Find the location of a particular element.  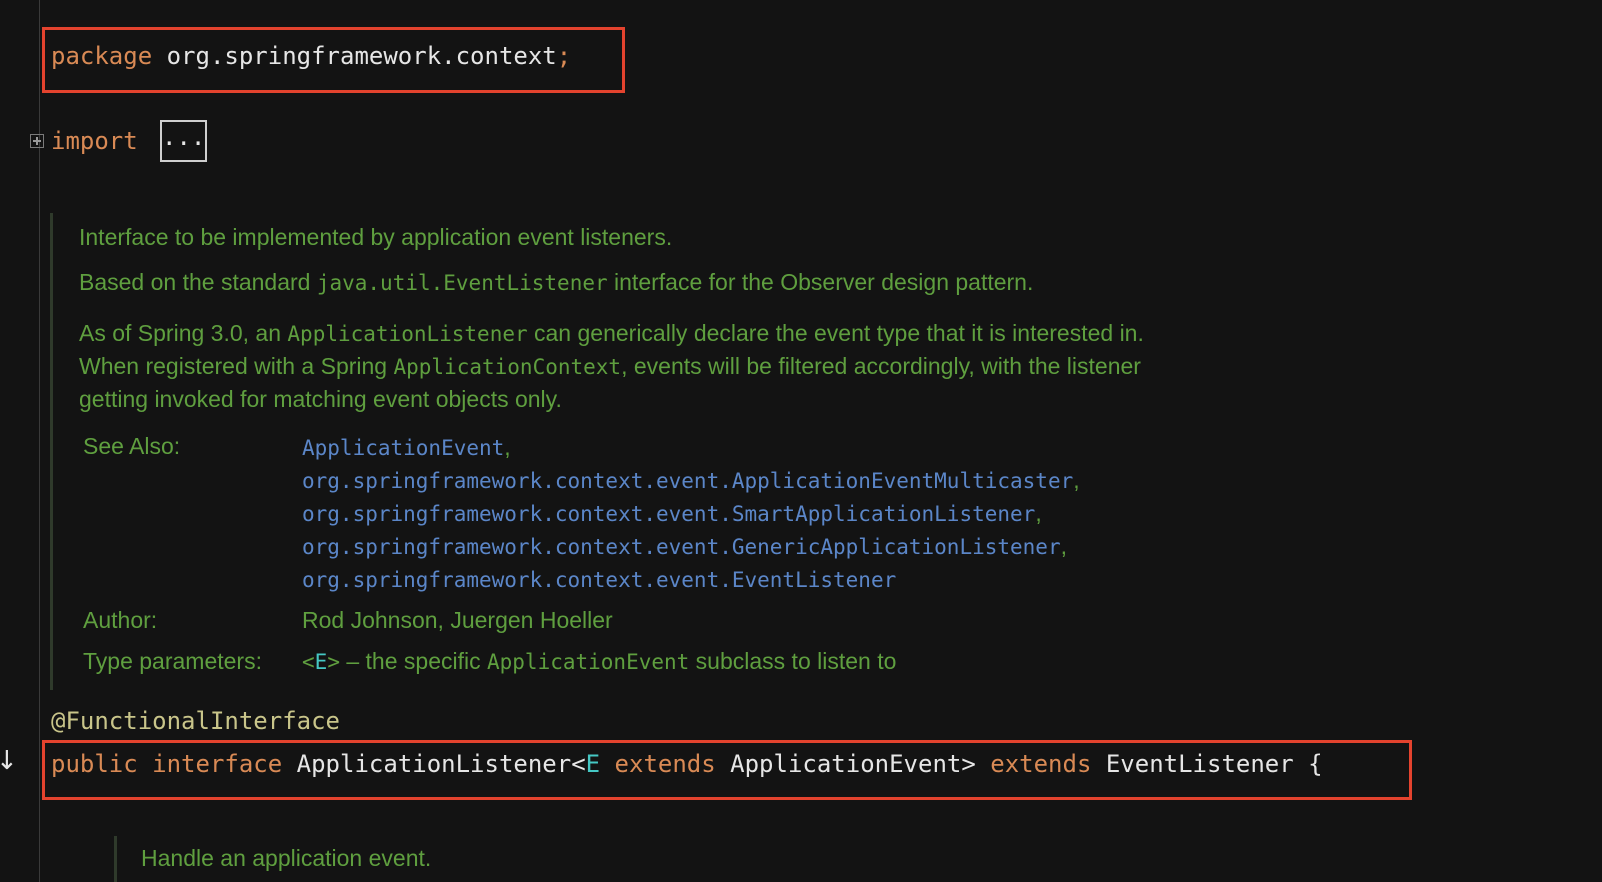

package-statement: package org.springframework.context; is located at coordinates (311, 56).